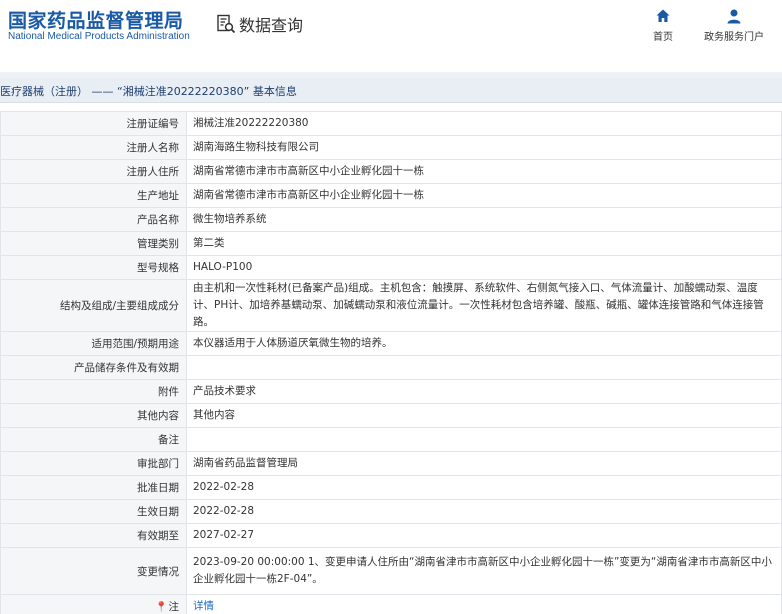 Image resolution: width=782 pixels, height=614 pixels. I want to click on table-row: 注册证编号 湘械注准20222220380, so click(391, 123).